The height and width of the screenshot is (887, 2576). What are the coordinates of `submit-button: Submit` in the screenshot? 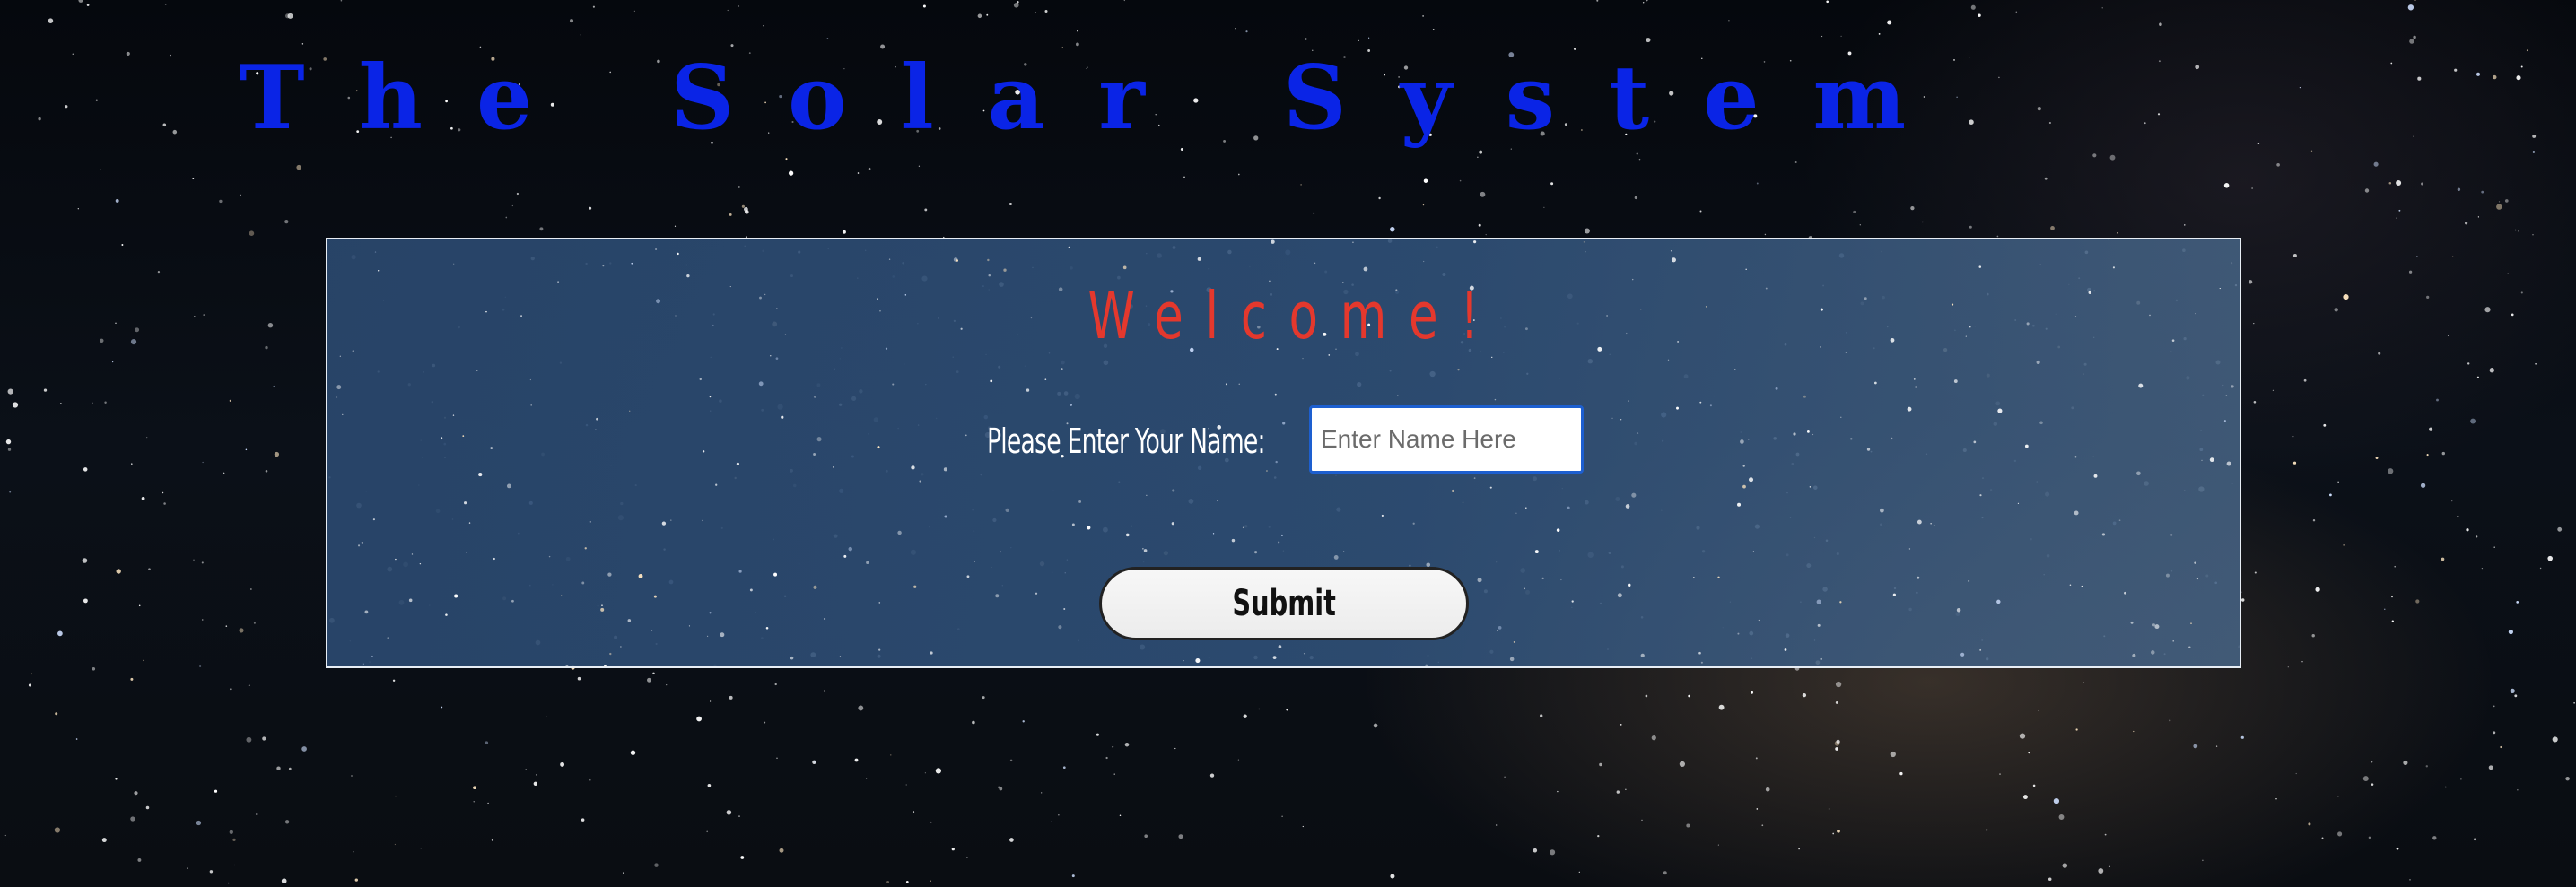 It's located at (1284, 603).